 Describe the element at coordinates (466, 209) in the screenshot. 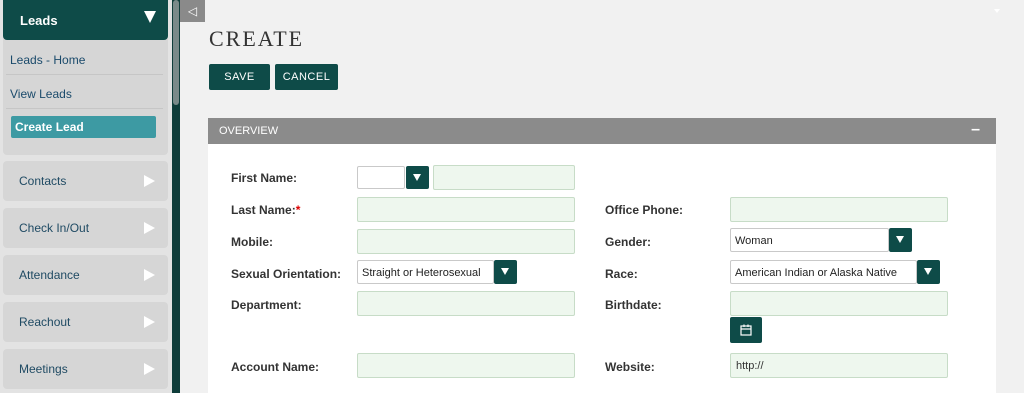

I see `last-name-input` at that location.